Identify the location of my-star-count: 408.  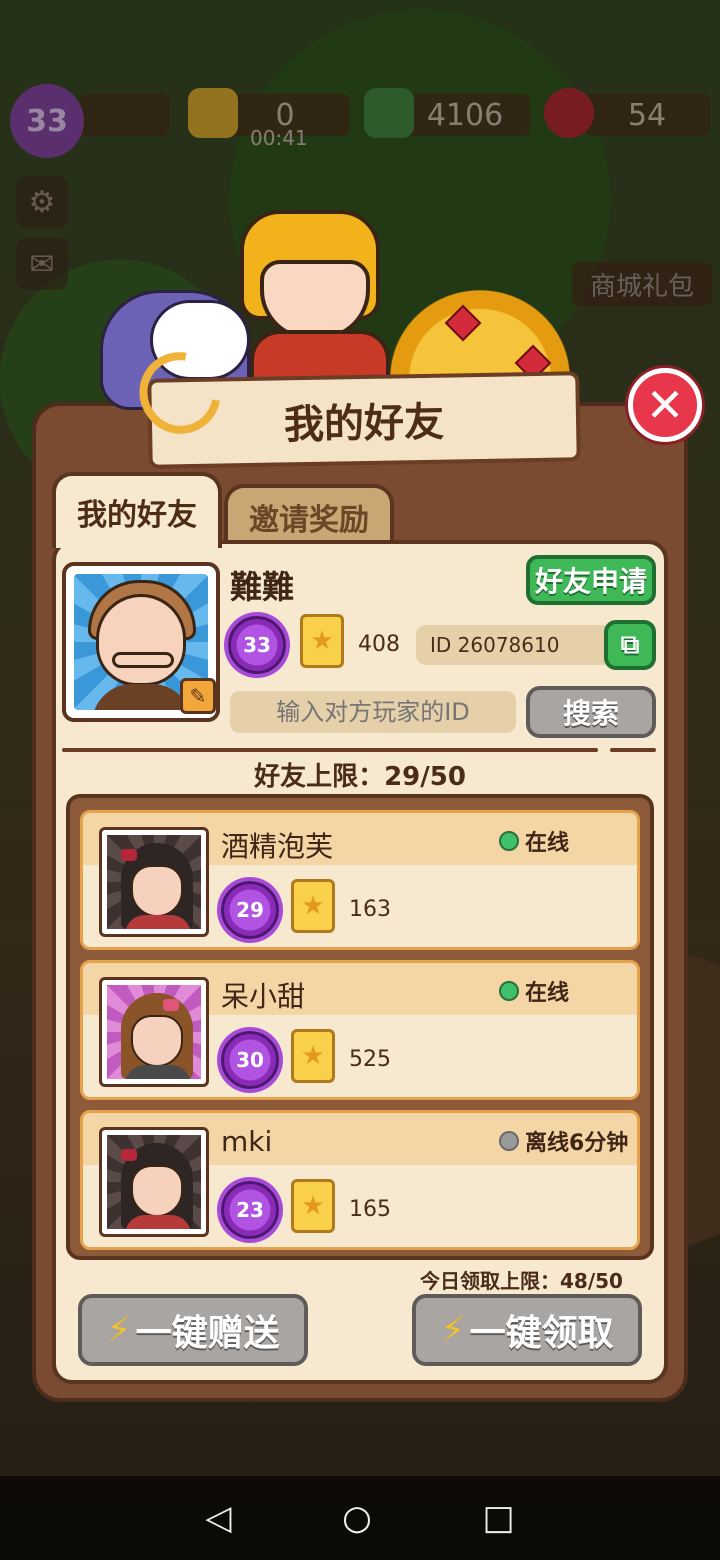
(379, 644).